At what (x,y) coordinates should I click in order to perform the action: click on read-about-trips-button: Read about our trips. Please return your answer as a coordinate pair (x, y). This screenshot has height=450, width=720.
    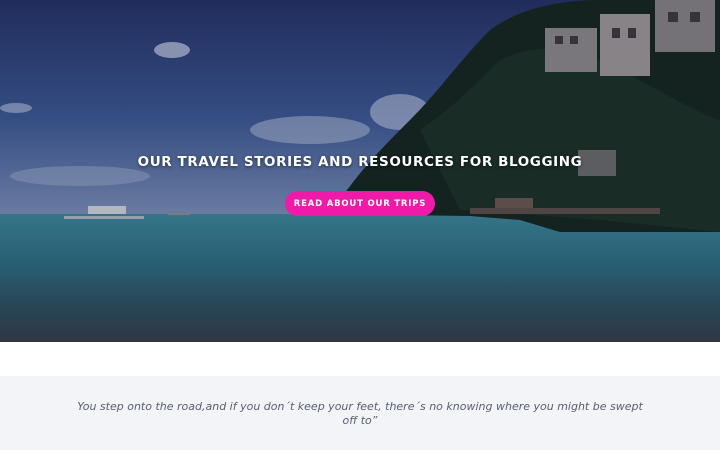
    Looking at the image, I should click on (360, 203).